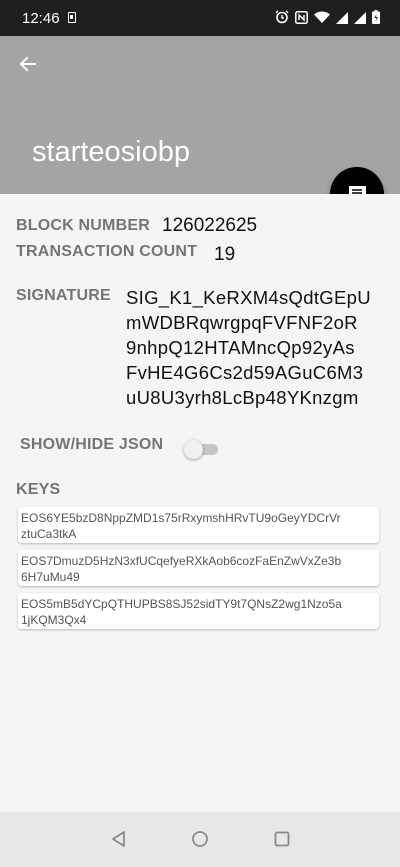 Image resolution: width=400 pixels, height=867 pixels. I want to click on block-number-value: 126022625, so click(210, 225).